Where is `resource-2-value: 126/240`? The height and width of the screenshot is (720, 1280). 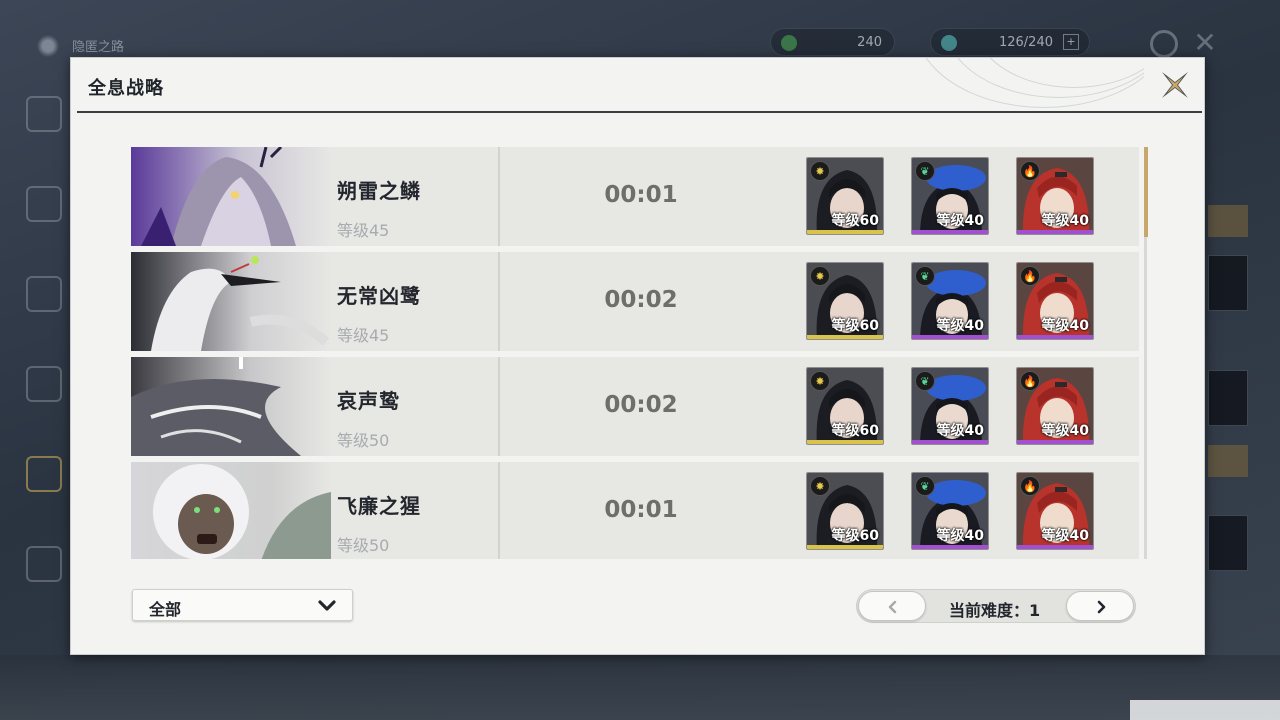 resource-2-value: 126/240 is located at coordinates (1025, 42).